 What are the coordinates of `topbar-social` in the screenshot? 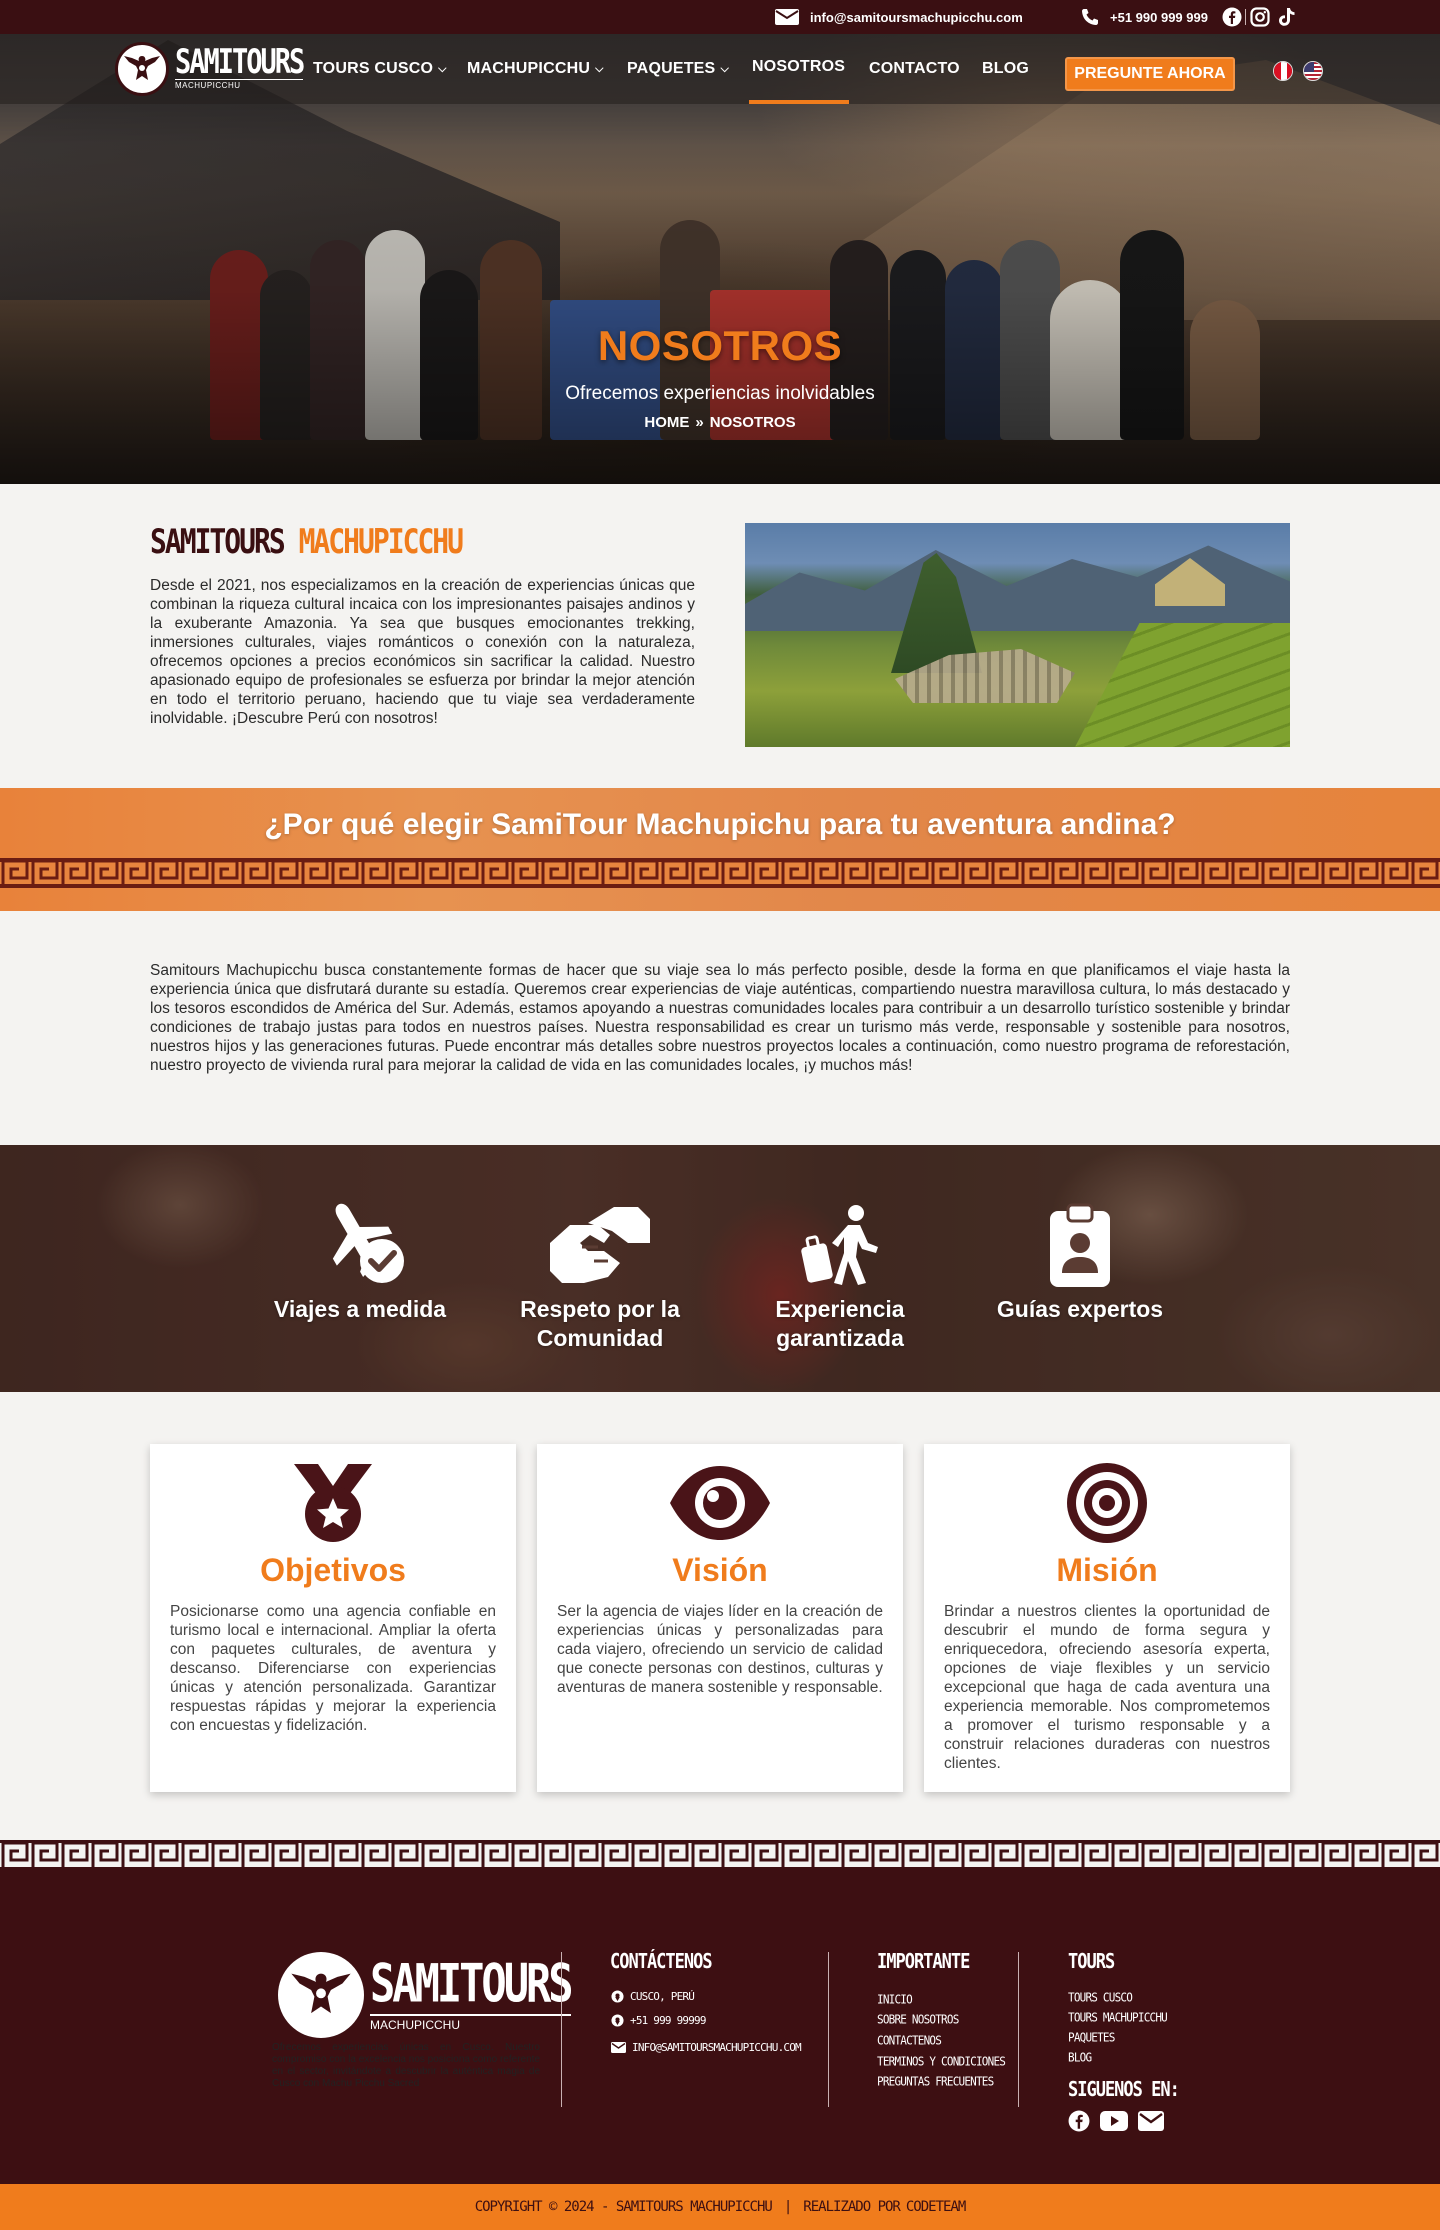 It's located at (1259, 17).